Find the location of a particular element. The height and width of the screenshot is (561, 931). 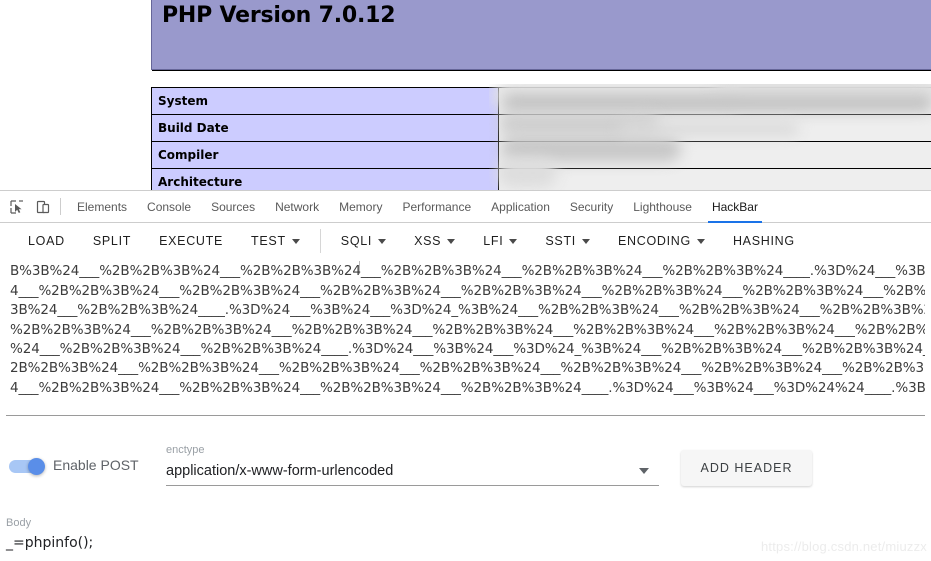

execute-button: EXECUTE is located at coordinates (191, 241).